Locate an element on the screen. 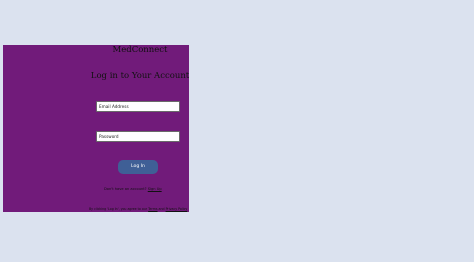 This screenshot has width=474, height=262. login-button: Log In is located at coordinates (138, 167).